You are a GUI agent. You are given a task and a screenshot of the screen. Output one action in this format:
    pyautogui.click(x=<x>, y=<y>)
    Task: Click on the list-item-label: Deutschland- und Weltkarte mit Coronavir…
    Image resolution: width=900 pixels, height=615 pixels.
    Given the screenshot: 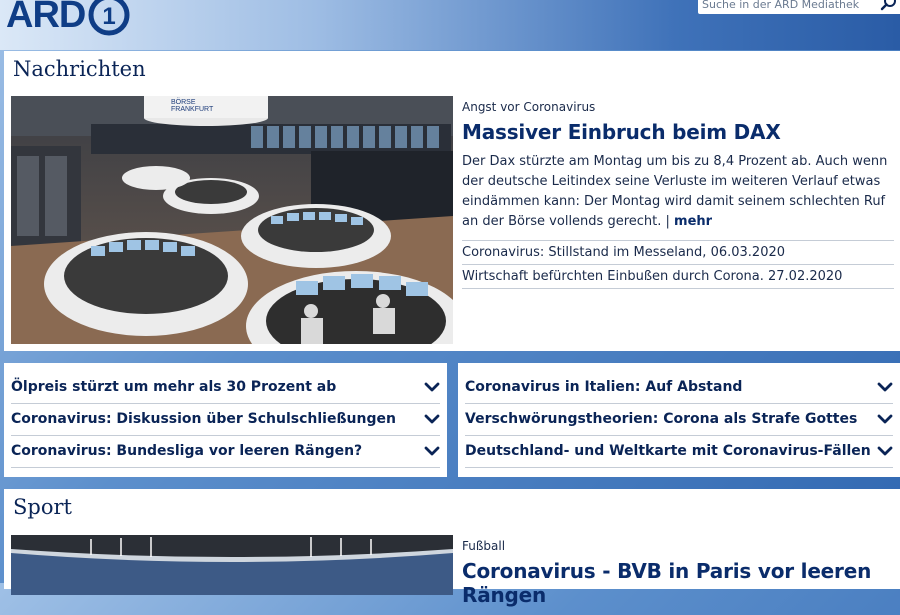 What is the action you would take?
    pyautogui.click(x=668, y=451)
    